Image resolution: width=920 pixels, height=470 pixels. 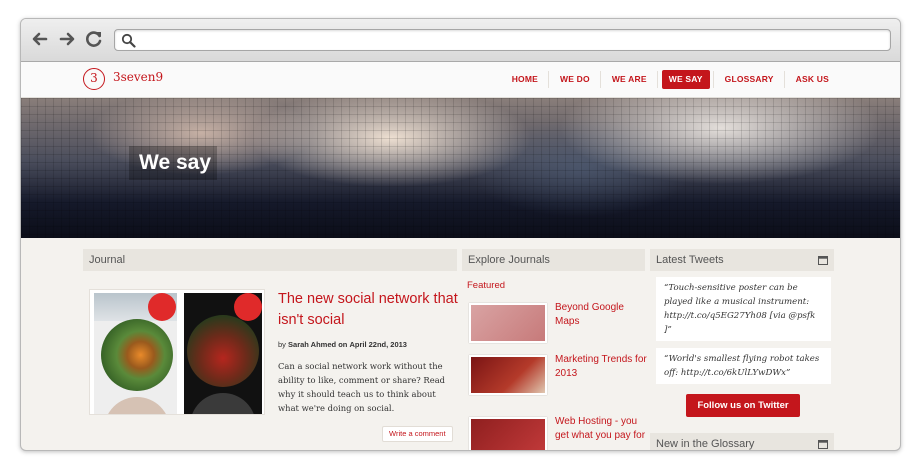 I want to click on search-icon, so click(x=128, y=40).